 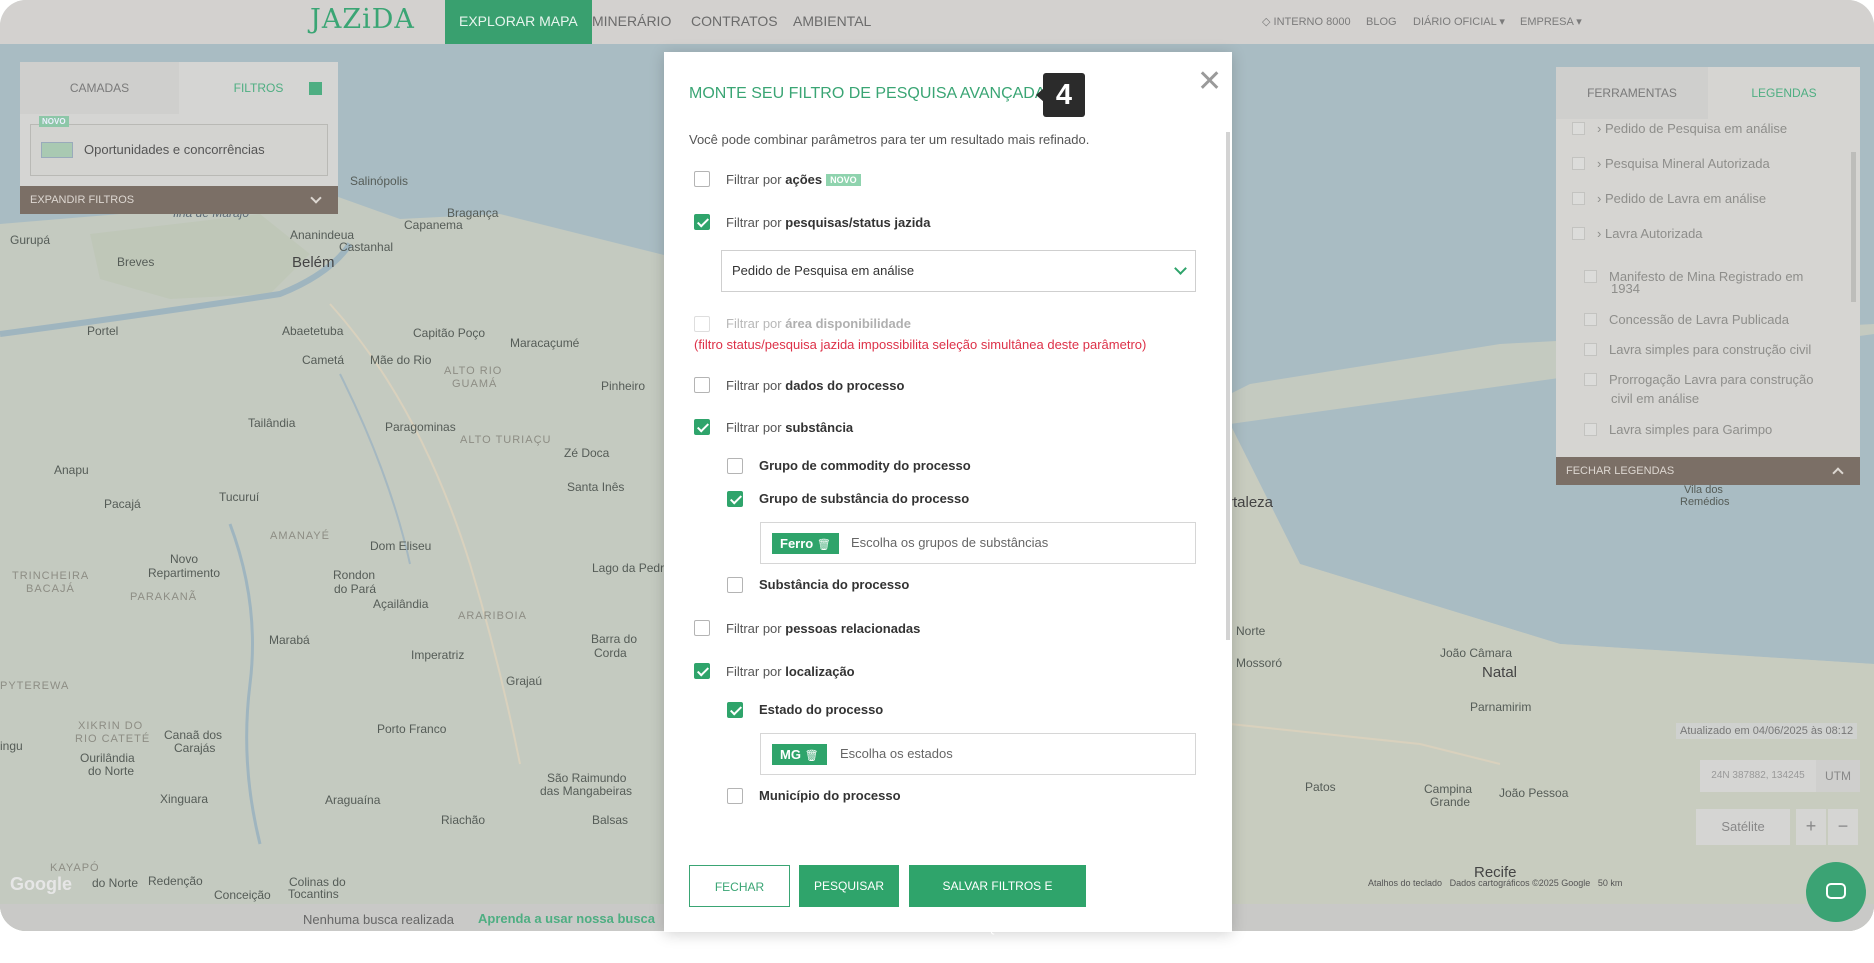 I want to click on legend-item: › Pedido de Pesquisa em análise, so click(x=1679, y=128).